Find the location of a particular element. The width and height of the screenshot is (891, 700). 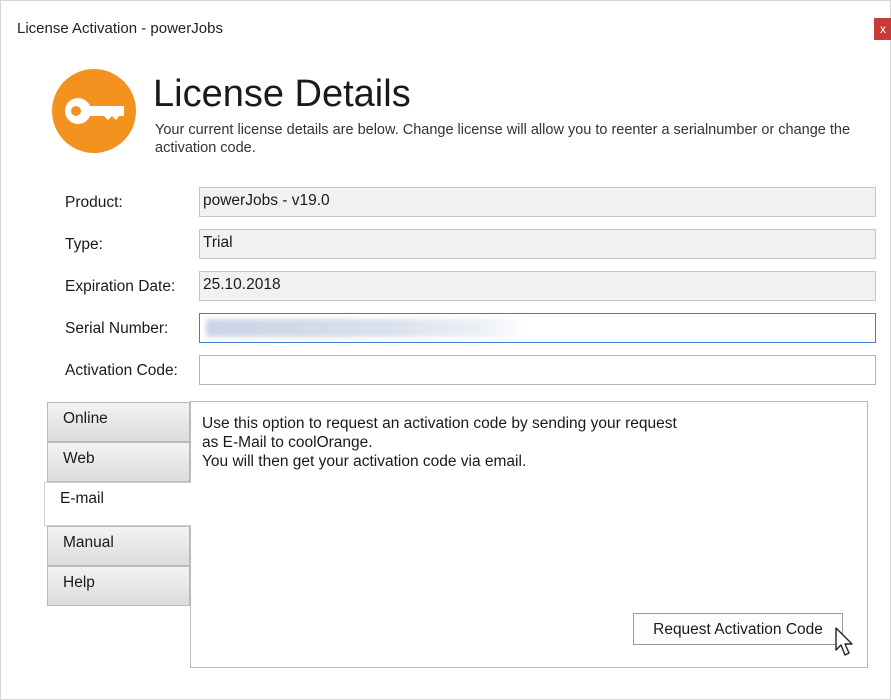

mouse-cursor-icon is located at coordinates (845, 643).